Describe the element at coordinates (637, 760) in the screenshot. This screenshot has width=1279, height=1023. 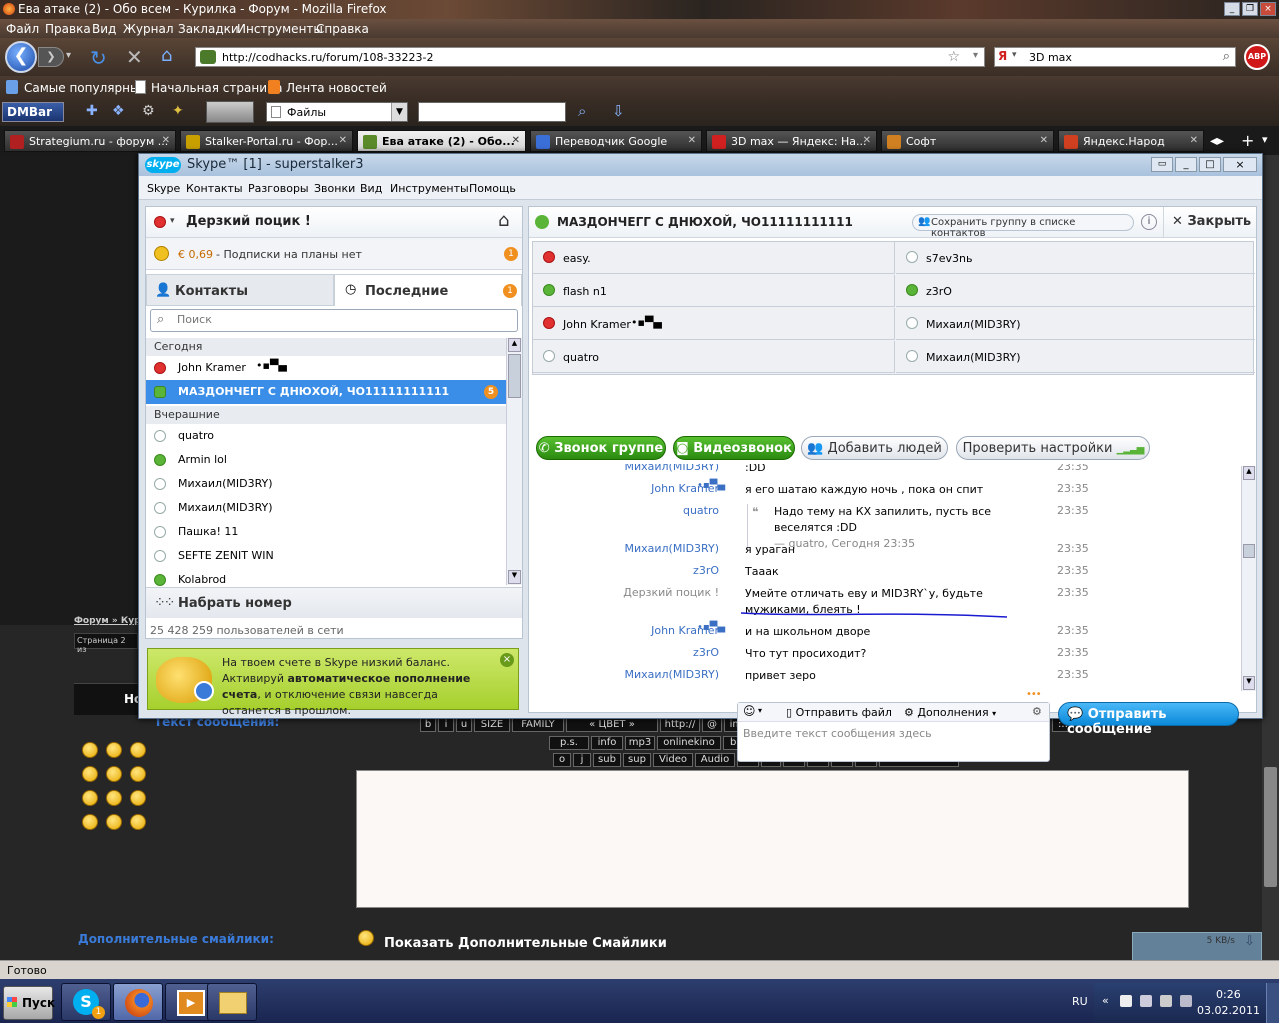
I see `bbcode-button: sup` at that location.